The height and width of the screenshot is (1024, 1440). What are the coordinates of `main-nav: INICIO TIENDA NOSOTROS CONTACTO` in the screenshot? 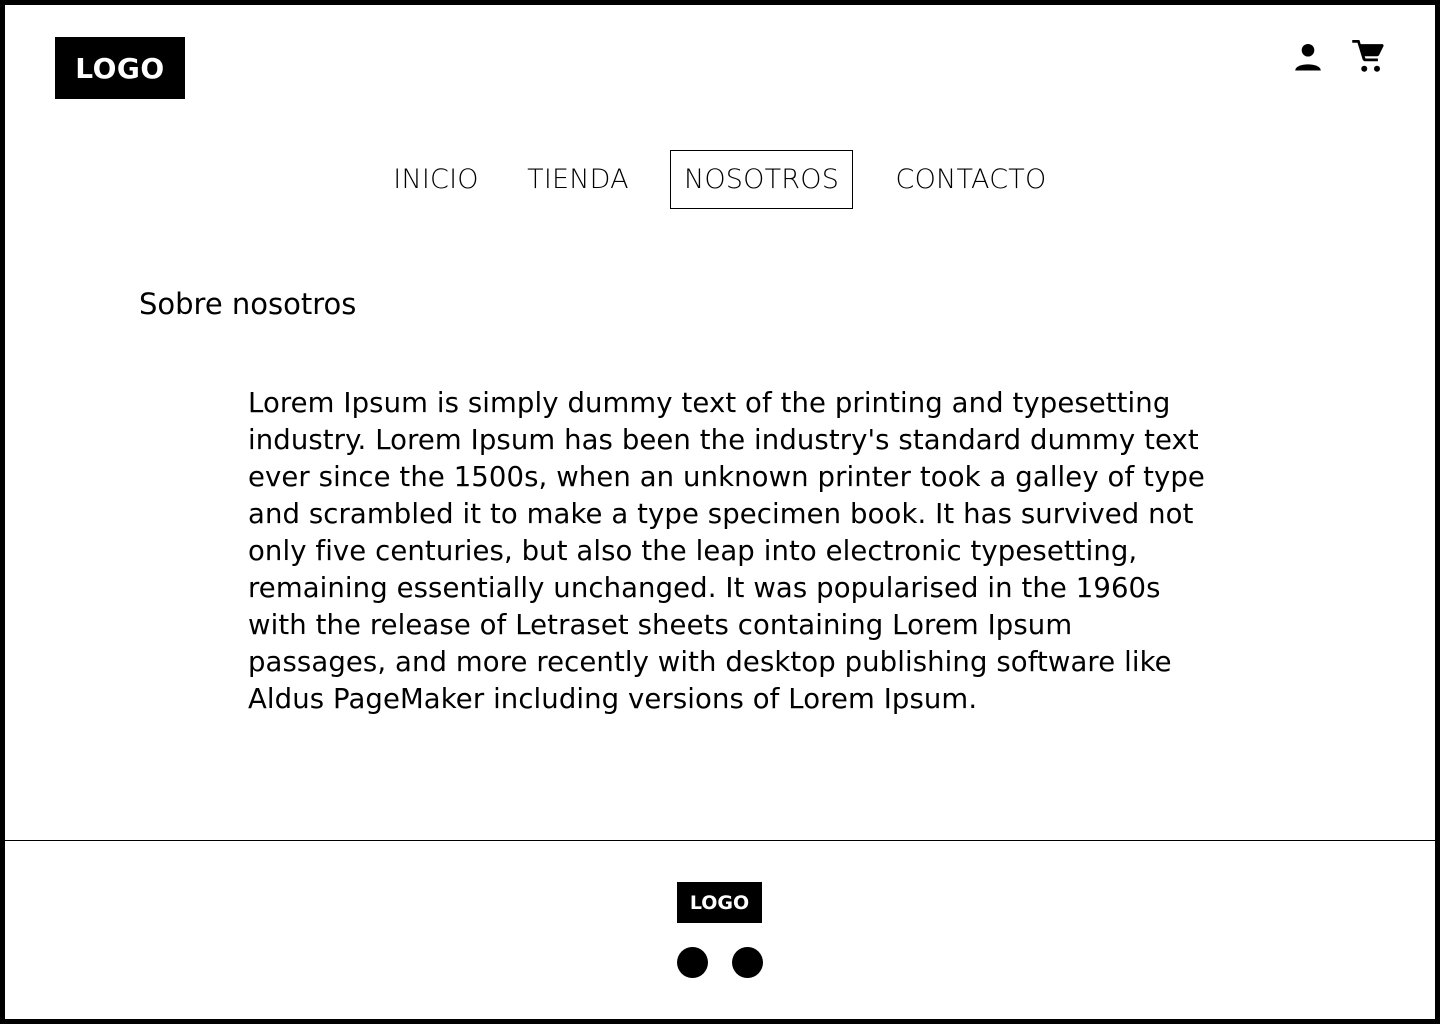 It's located at (722, 179).